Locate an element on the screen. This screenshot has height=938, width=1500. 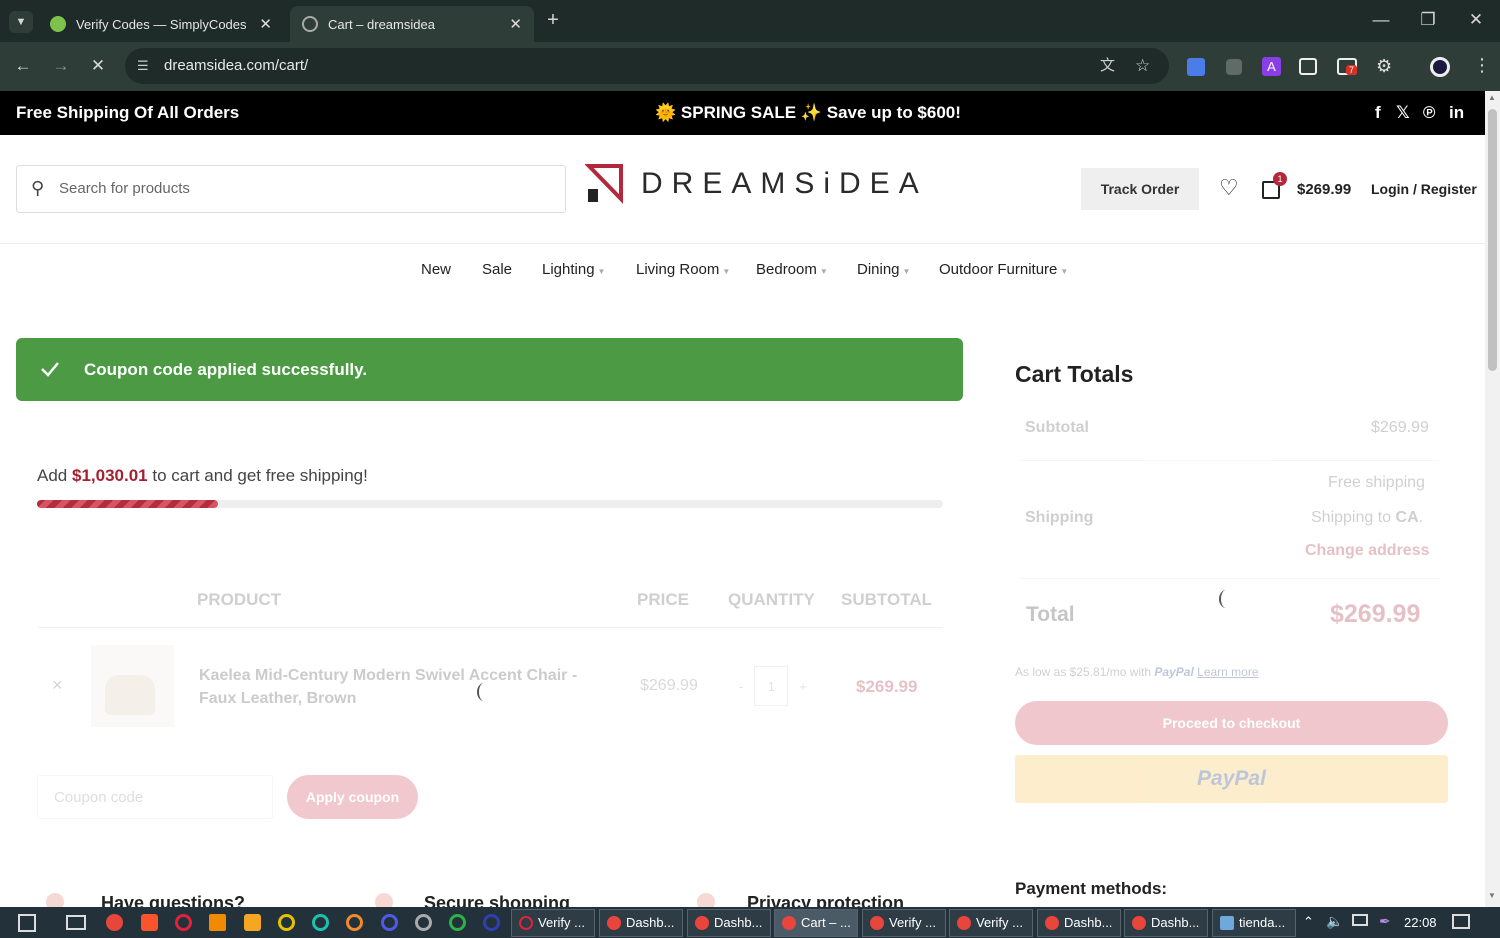
logo-mark-icon is located at coordinates (604, 184).